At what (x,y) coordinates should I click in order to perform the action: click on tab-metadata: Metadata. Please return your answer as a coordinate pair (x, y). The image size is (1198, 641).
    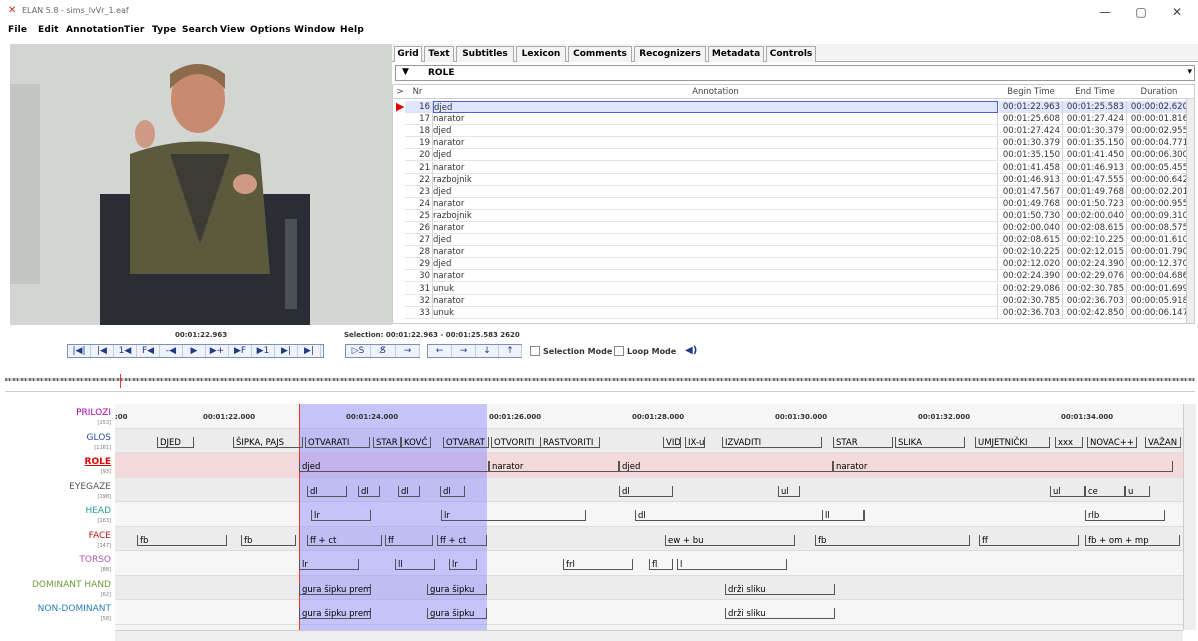
    Looking at the image, I should click on (736, 54).